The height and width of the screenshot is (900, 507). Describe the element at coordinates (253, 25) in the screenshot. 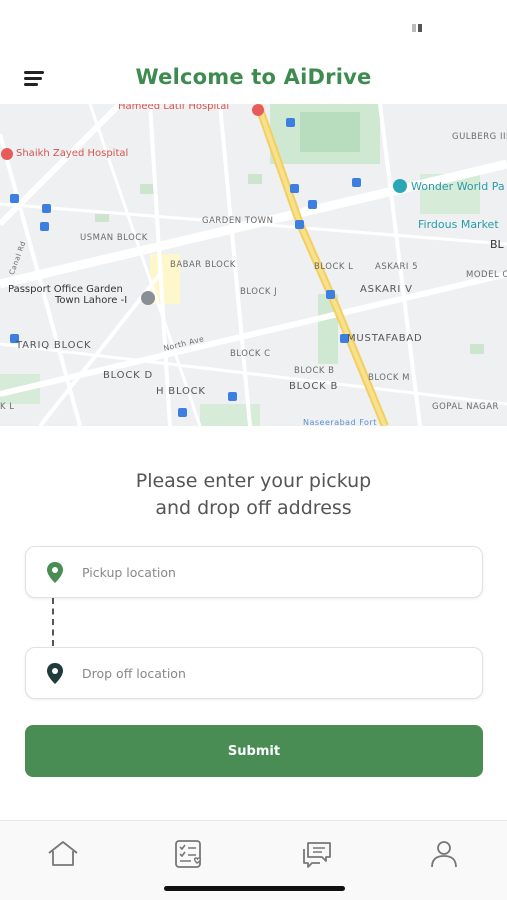

I see `status-bar` at that location.